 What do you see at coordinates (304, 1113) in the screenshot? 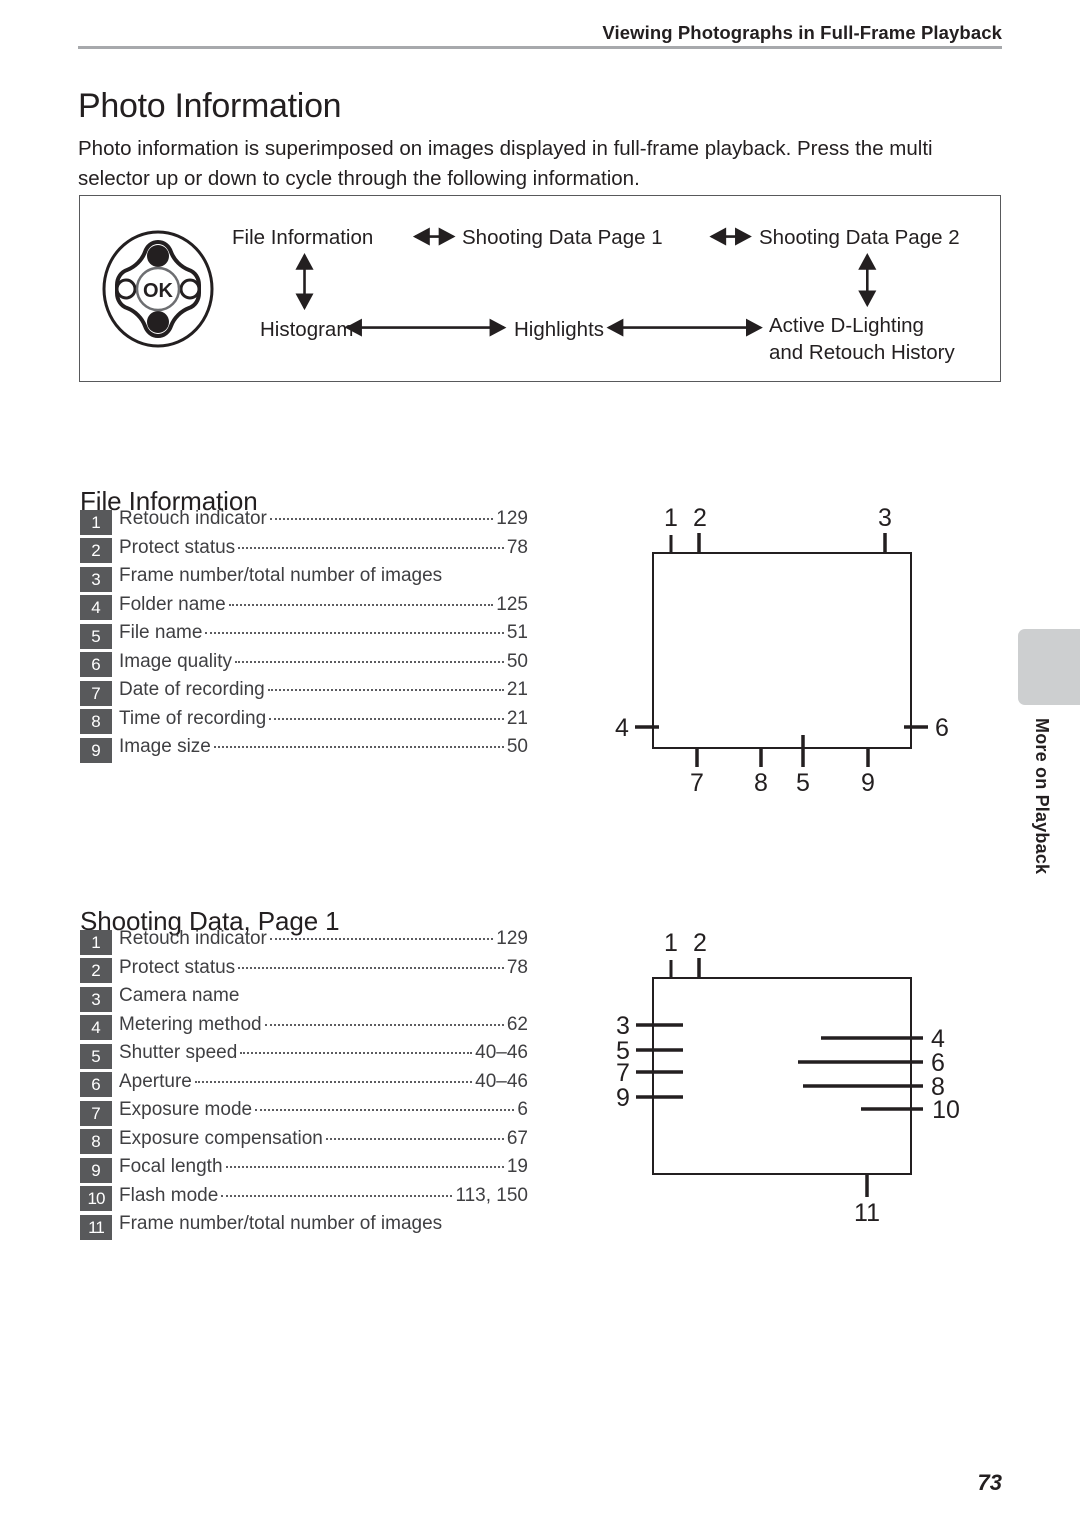
I see `list-item: 7 Exposure mode 6` at bounding box center [304, 1113].